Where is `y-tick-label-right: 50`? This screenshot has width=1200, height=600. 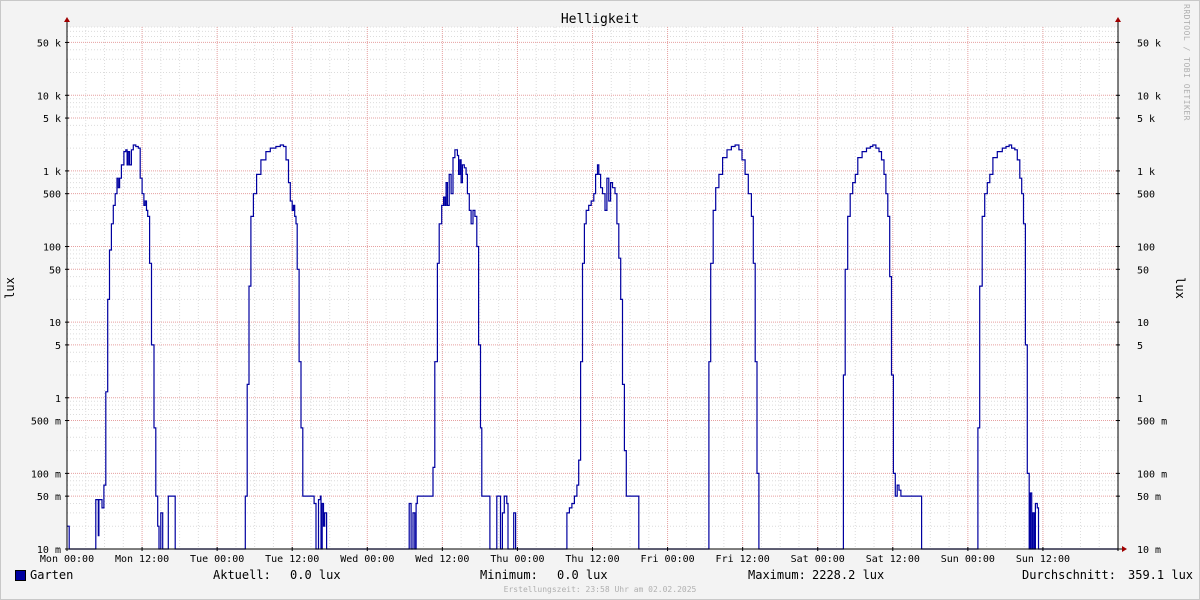 y-tick-label-right: 50 is located at coordinates (1143, 270).